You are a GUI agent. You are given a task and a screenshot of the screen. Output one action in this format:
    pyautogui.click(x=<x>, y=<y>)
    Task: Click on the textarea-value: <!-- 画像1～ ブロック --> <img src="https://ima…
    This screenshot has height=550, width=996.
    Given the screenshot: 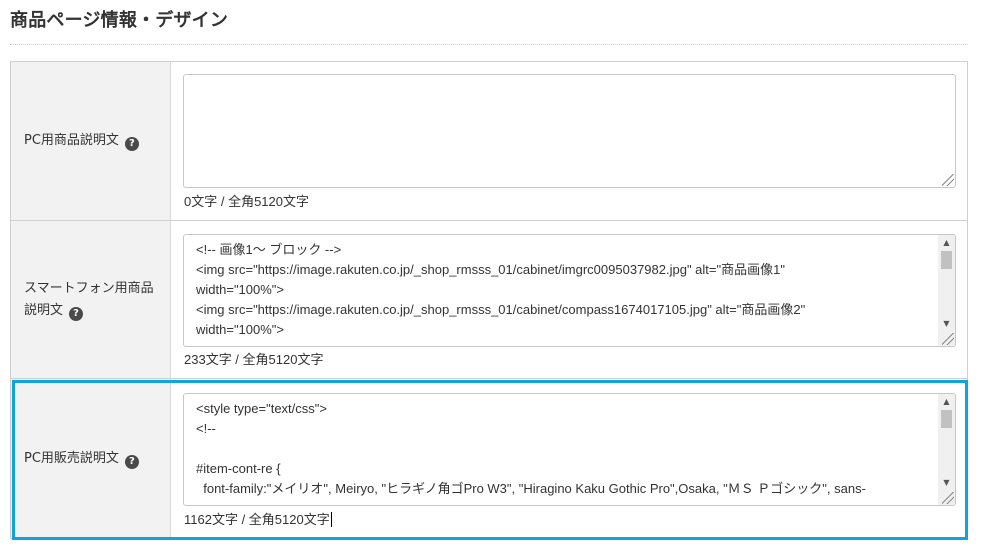 What is the action you would take?
    pyautogui.click(x=501, y=289)
    